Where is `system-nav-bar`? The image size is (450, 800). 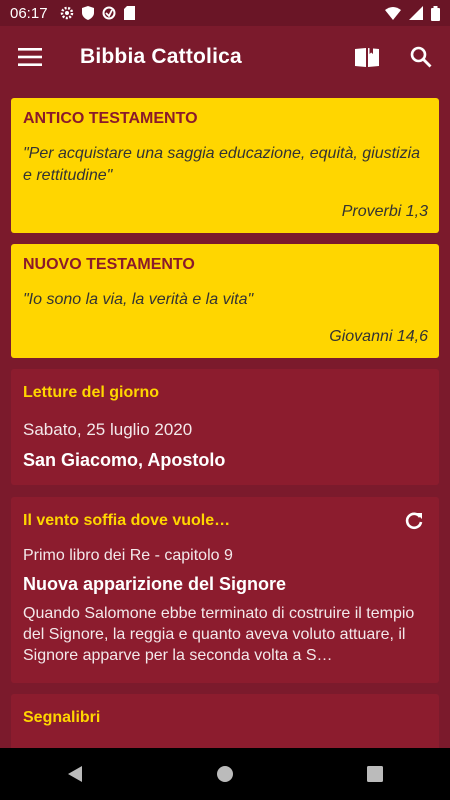 system-nav-bar is located at coordinates (225, 774).